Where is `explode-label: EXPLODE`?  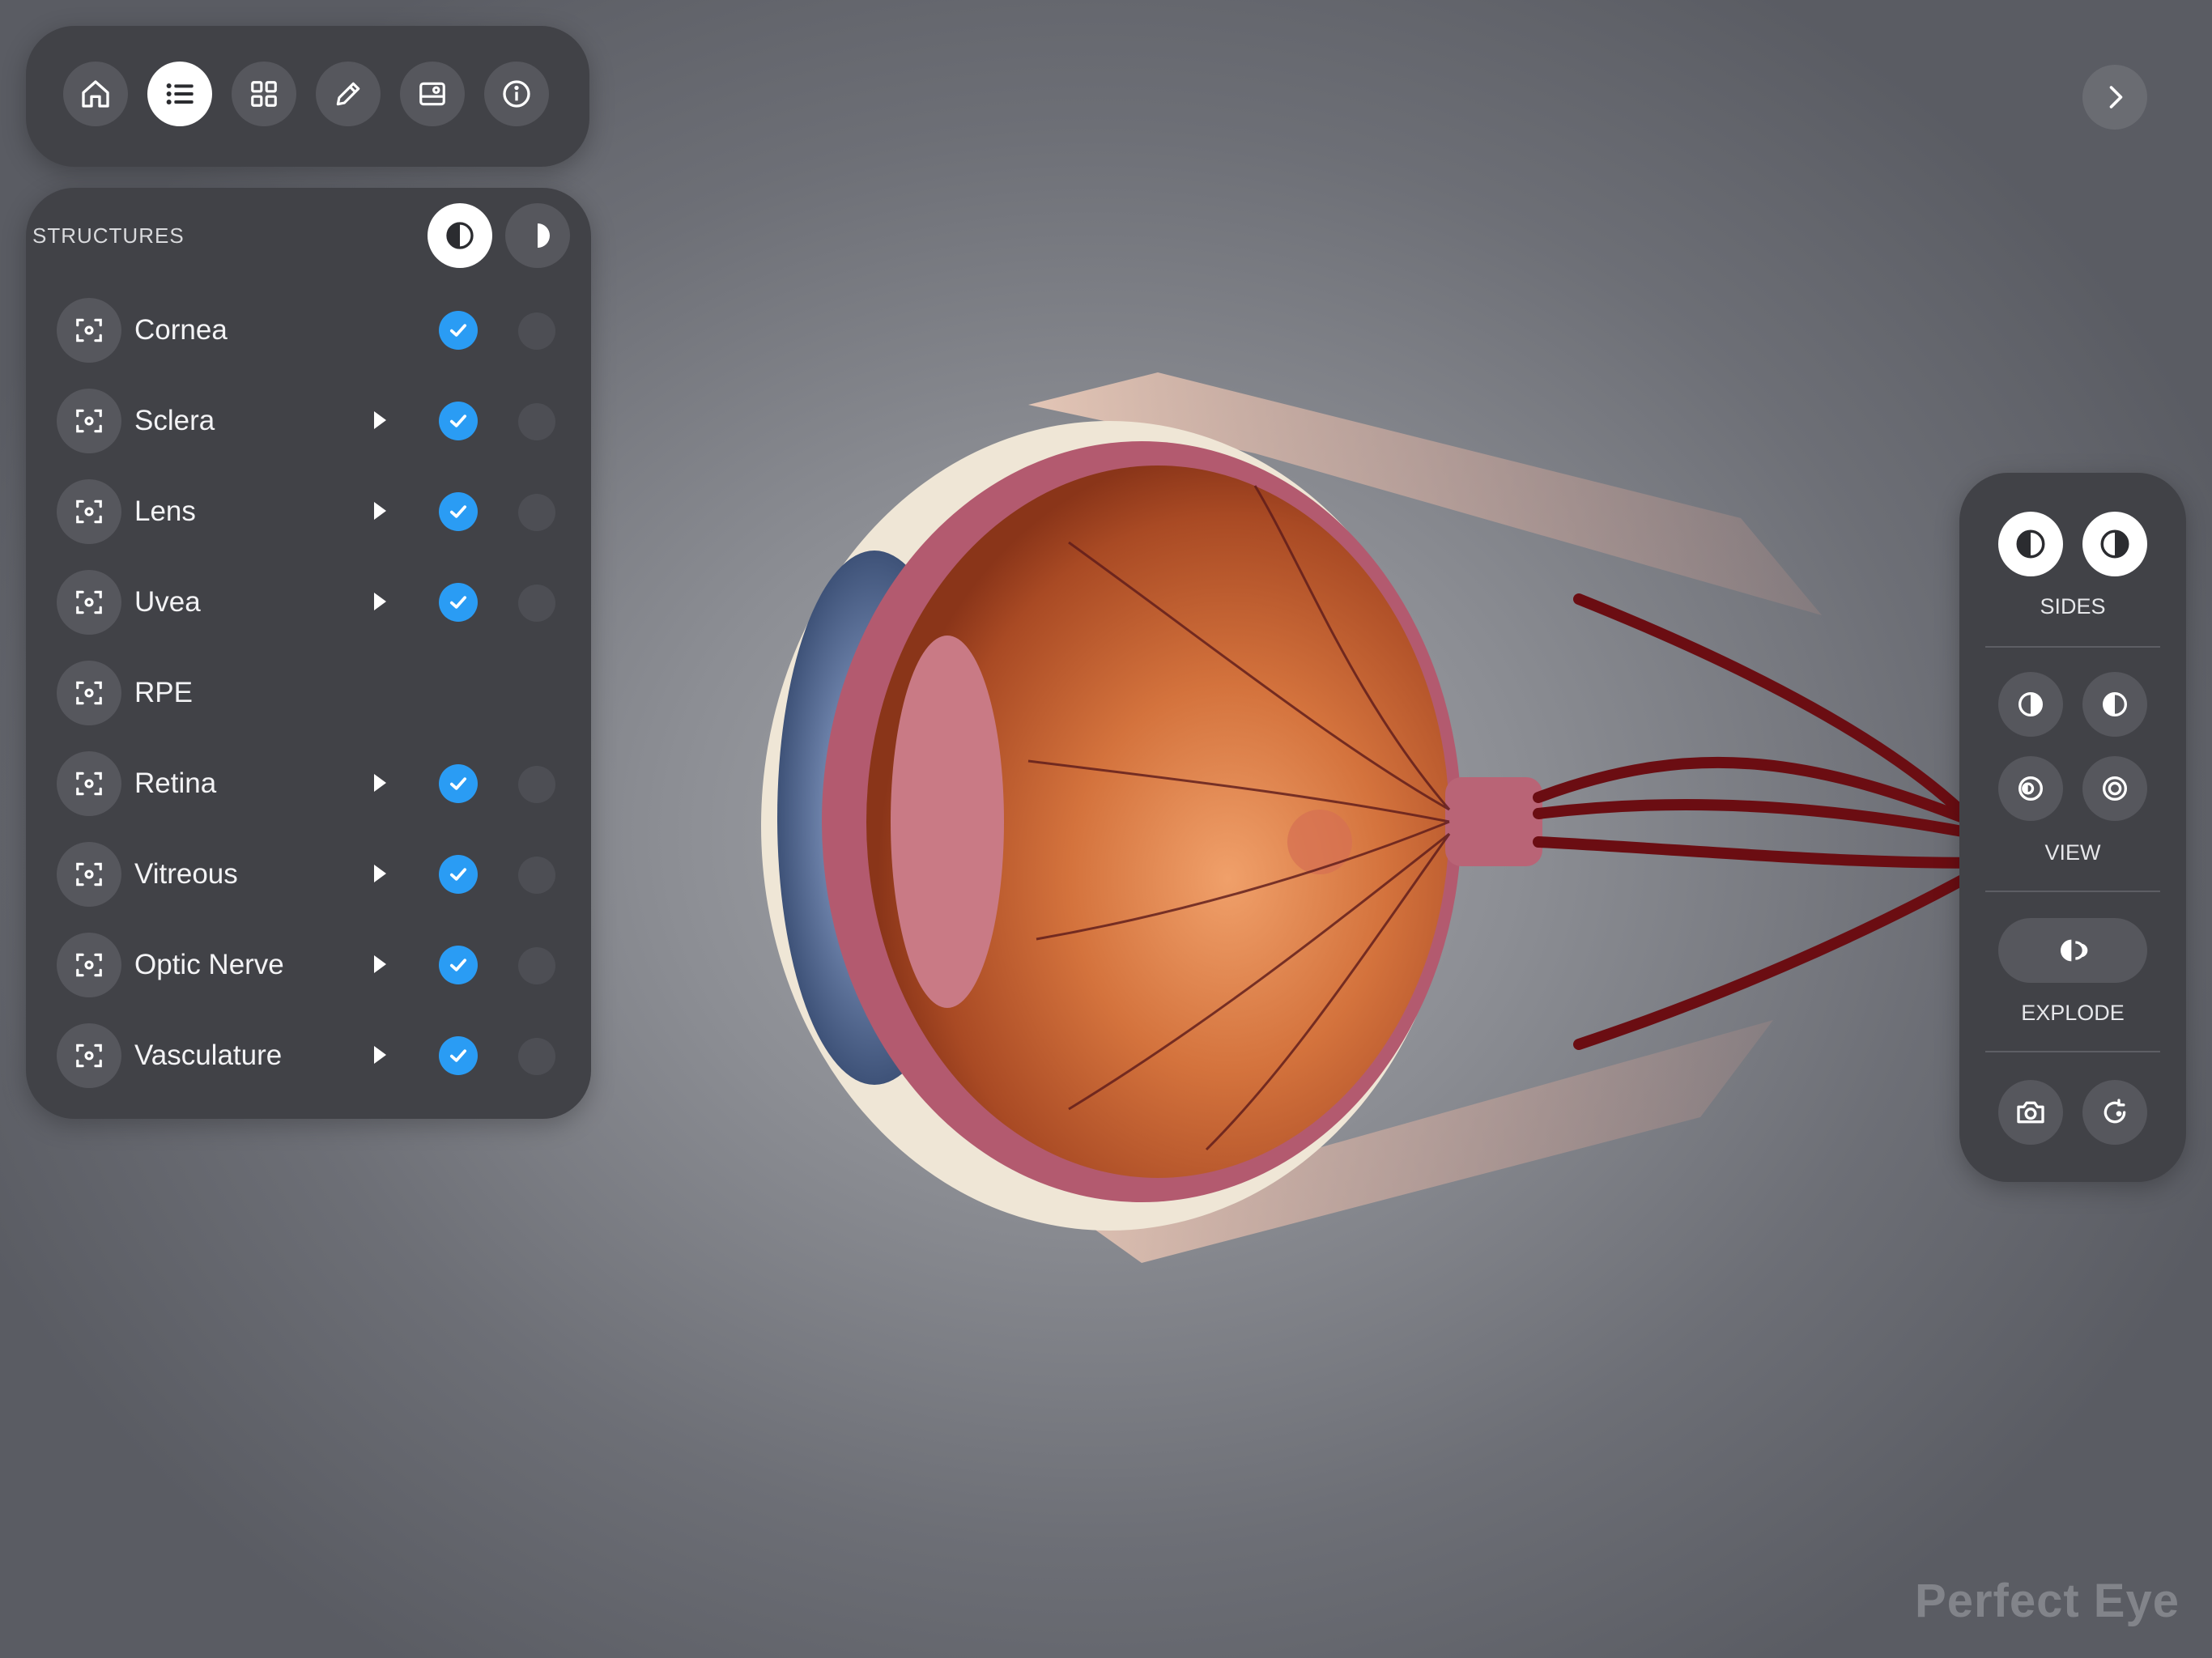
explode-label: EXPLODE is located at coordinates (2073, 1013).